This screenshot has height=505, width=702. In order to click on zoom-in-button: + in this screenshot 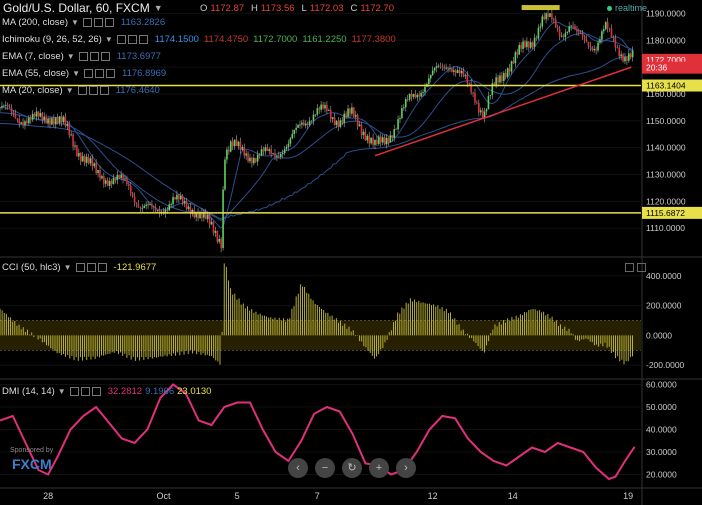, I will do `click(379, 468)`.